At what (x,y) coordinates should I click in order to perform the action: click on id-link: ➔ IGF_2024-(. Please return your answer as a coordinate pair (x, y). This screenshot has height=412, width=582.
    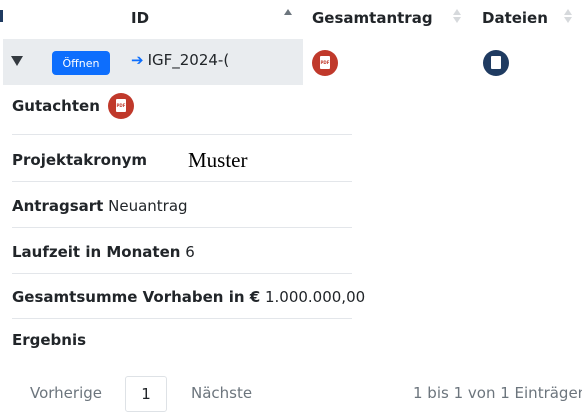
    Looking at the image, I should click on (180, 60).